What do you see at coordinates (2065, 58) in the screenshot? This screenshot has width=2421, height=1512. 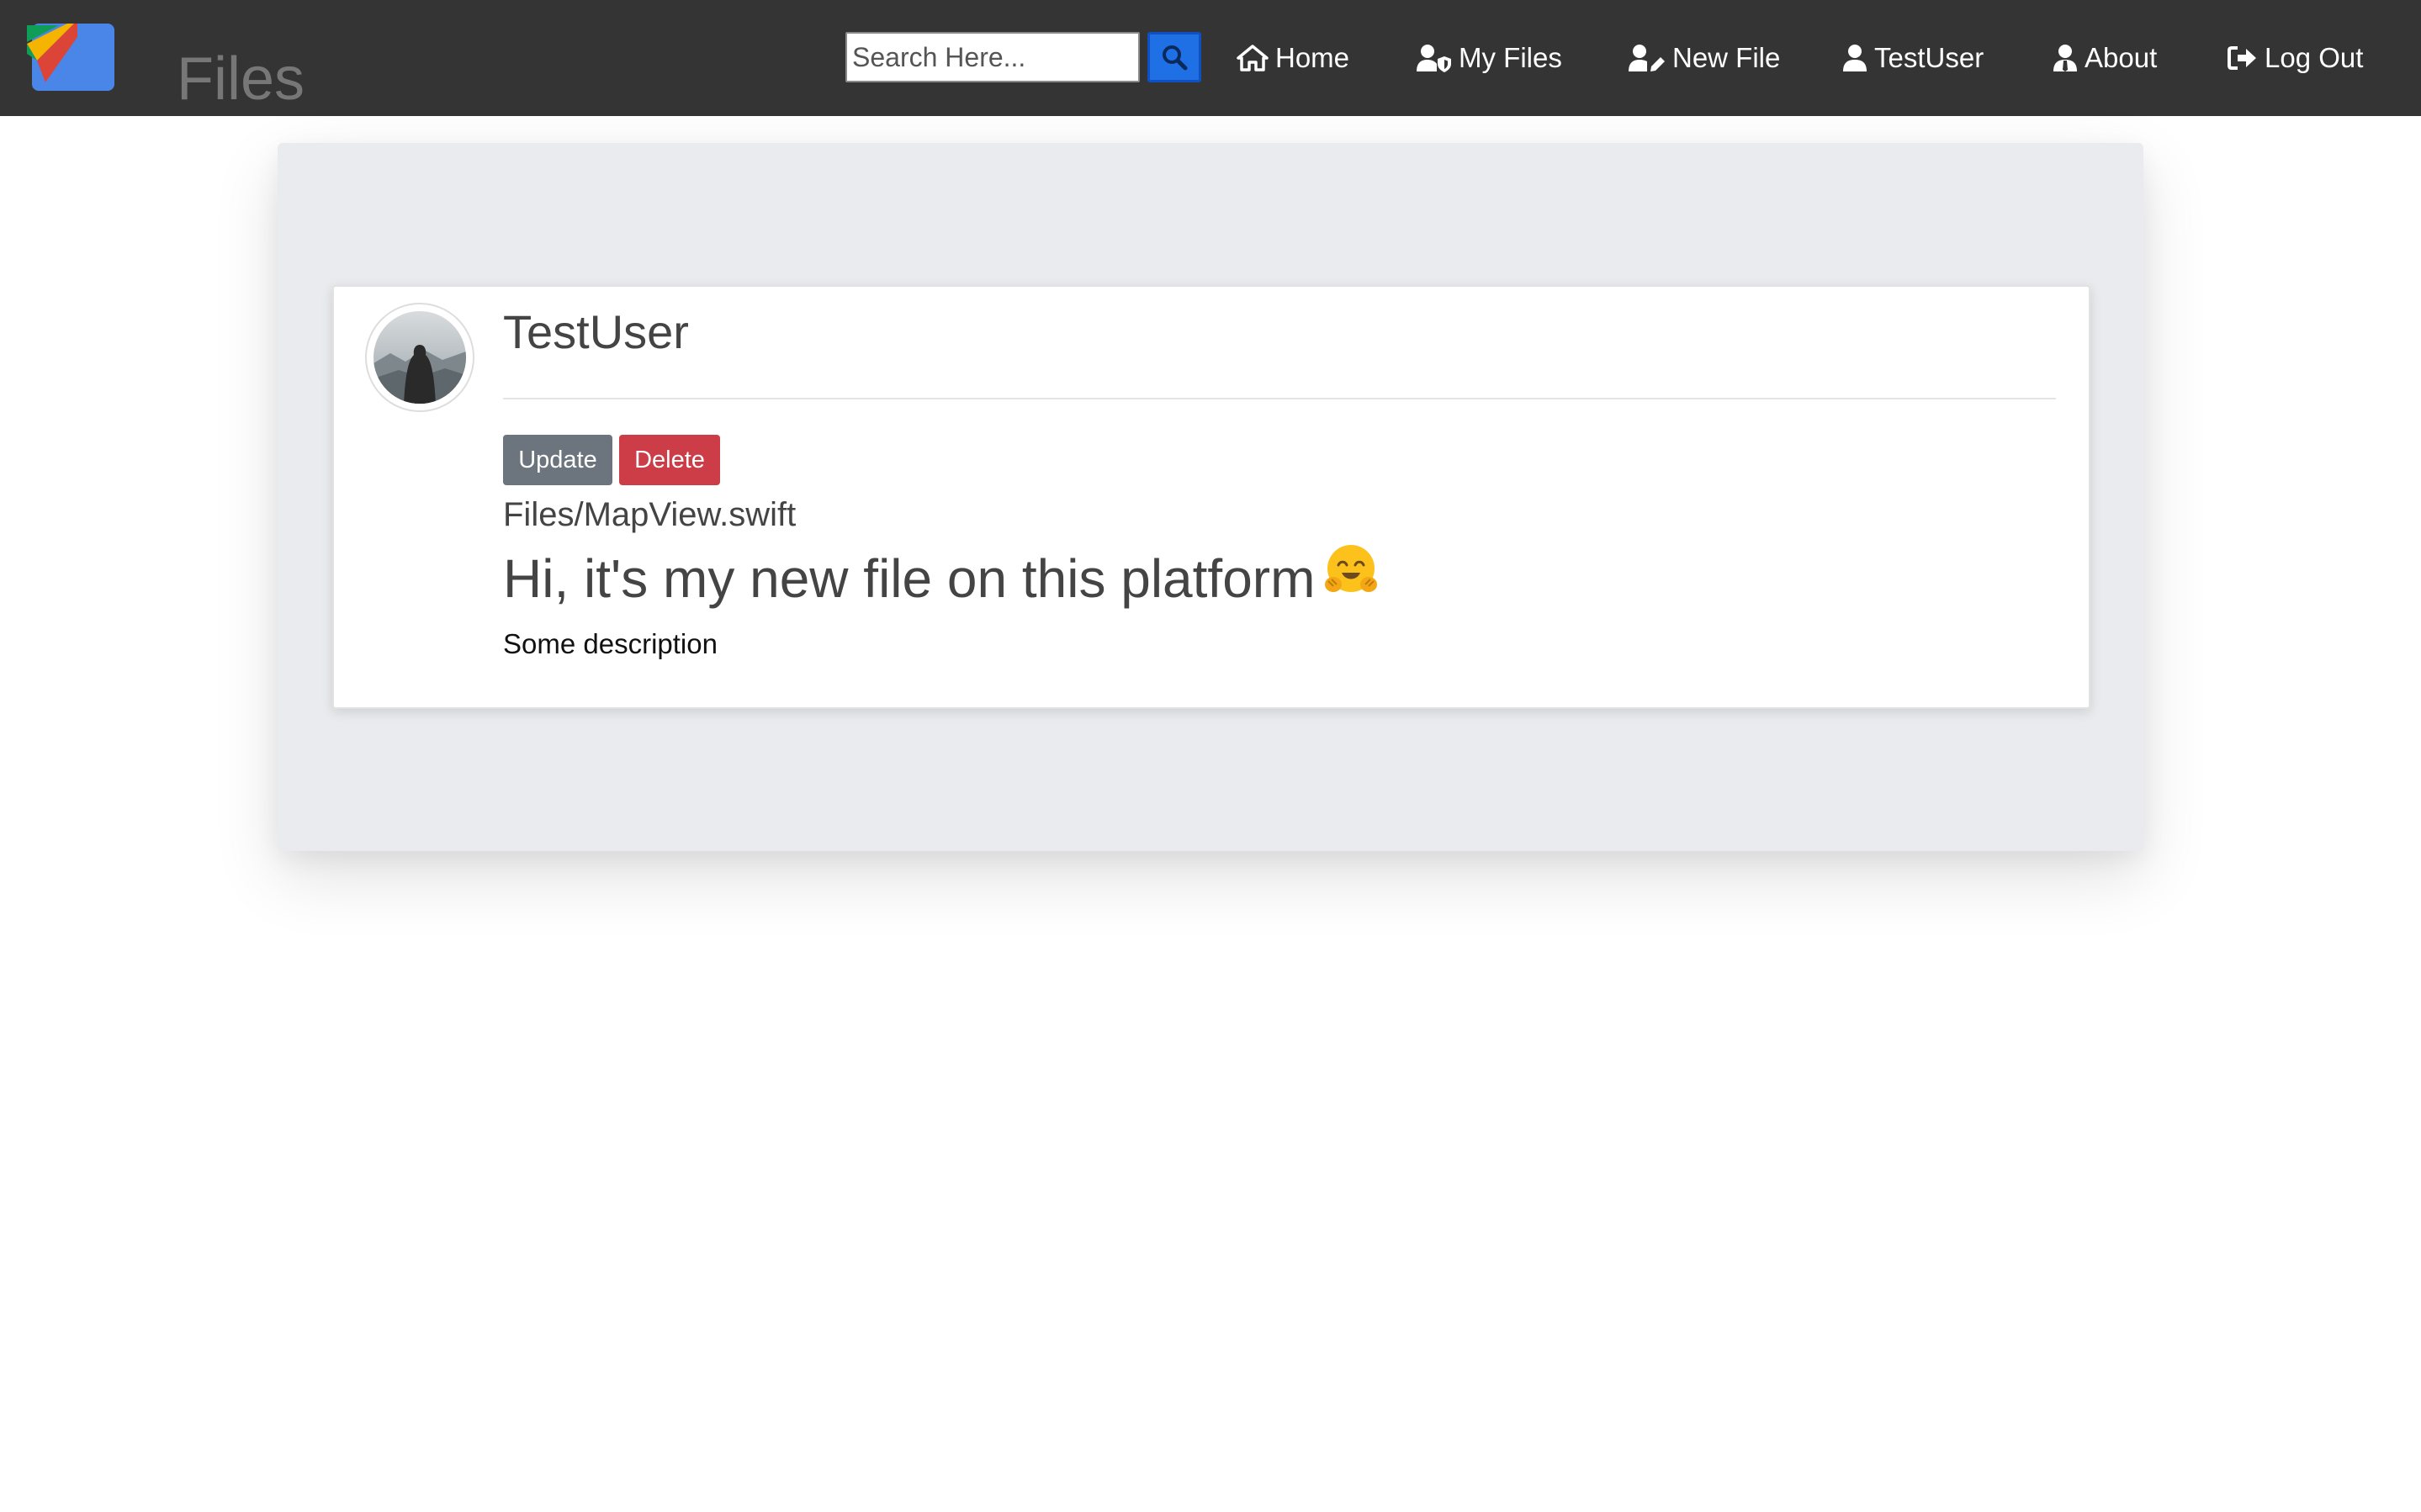 I see `user-tie-icon` at bounding box center [2065, 58].